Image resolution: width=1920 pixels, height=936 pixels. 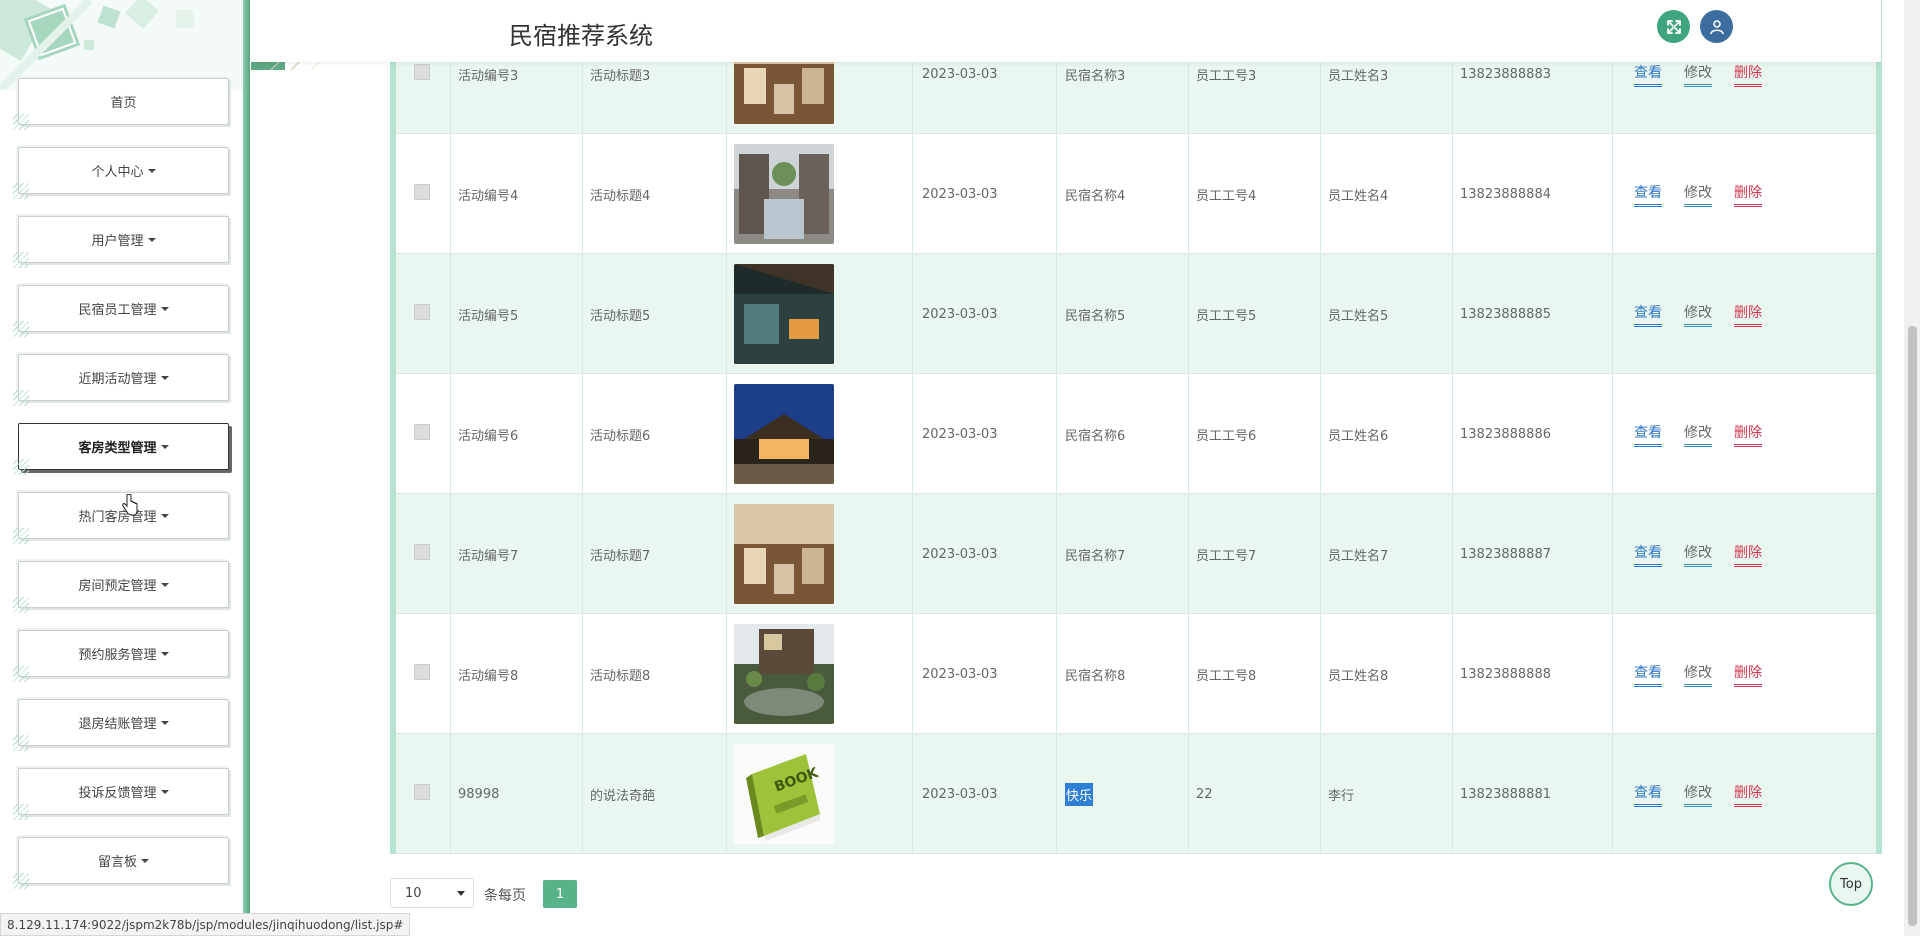 What do you see at coordinates (1851, 884) in the screenshot?
I see `back-to-top-button: Top` at bounding box center [1851, 884].